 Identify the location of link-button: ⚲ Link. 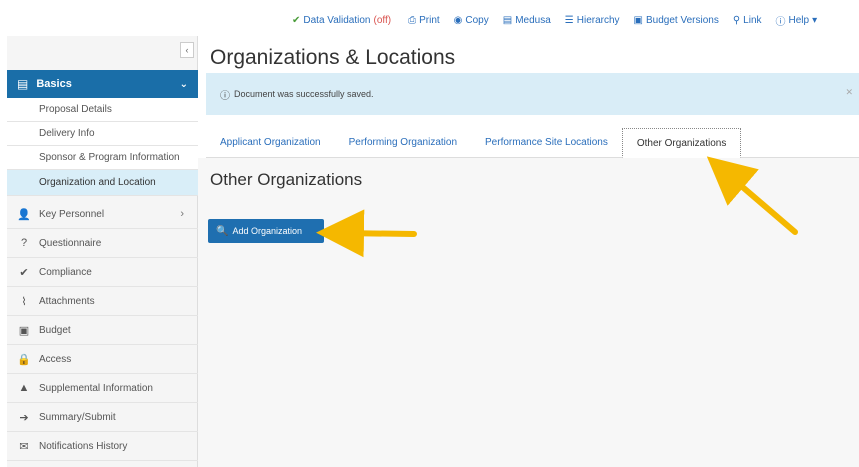
(747, 20).